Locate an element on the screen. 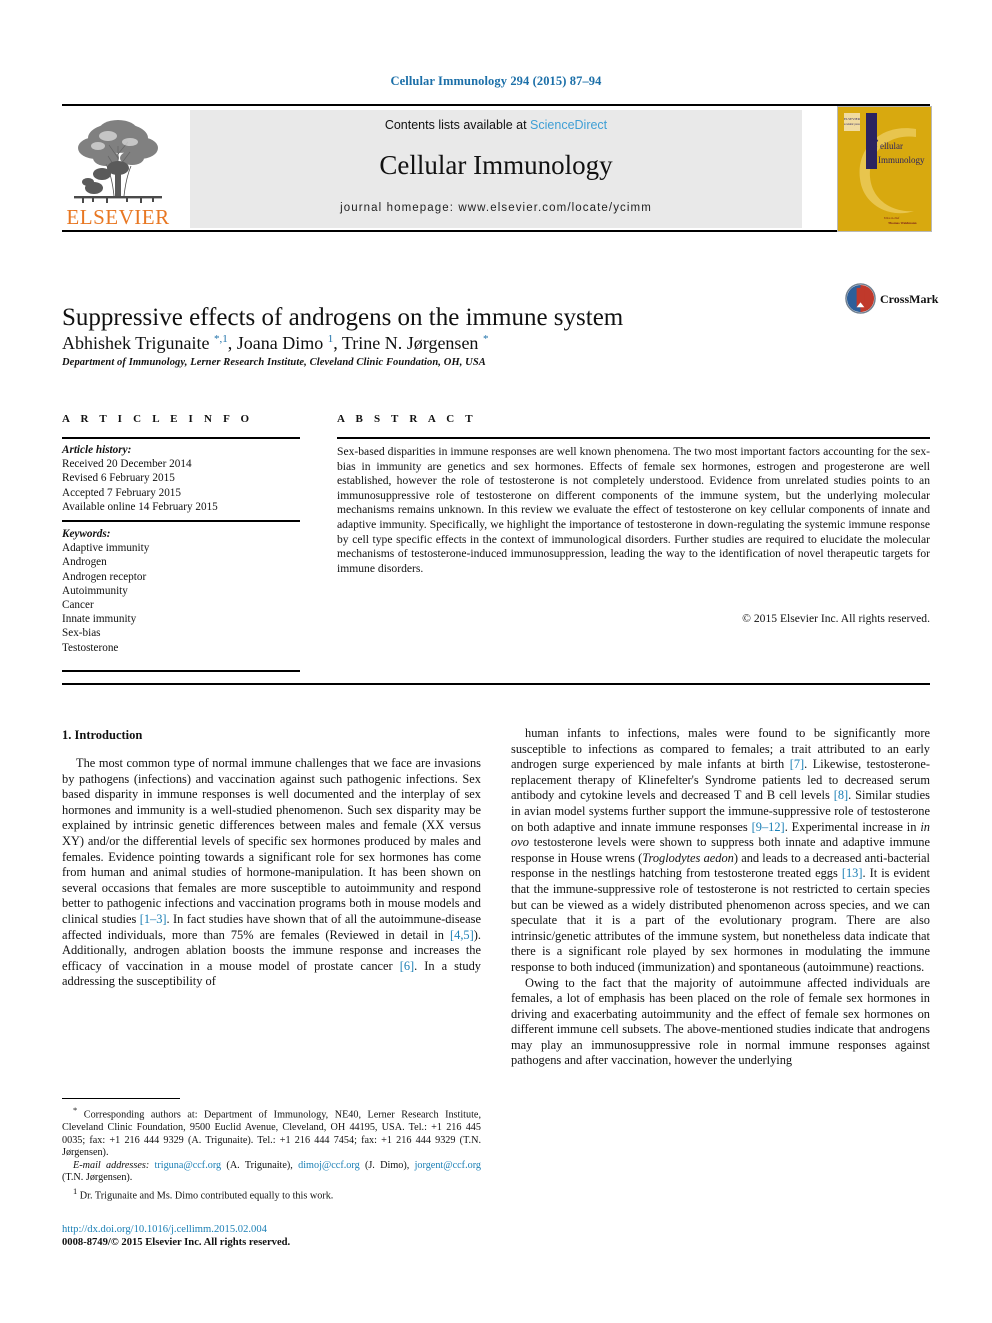  section-heading-introduction: 1. Introduction is located at coordinates (102, 735).